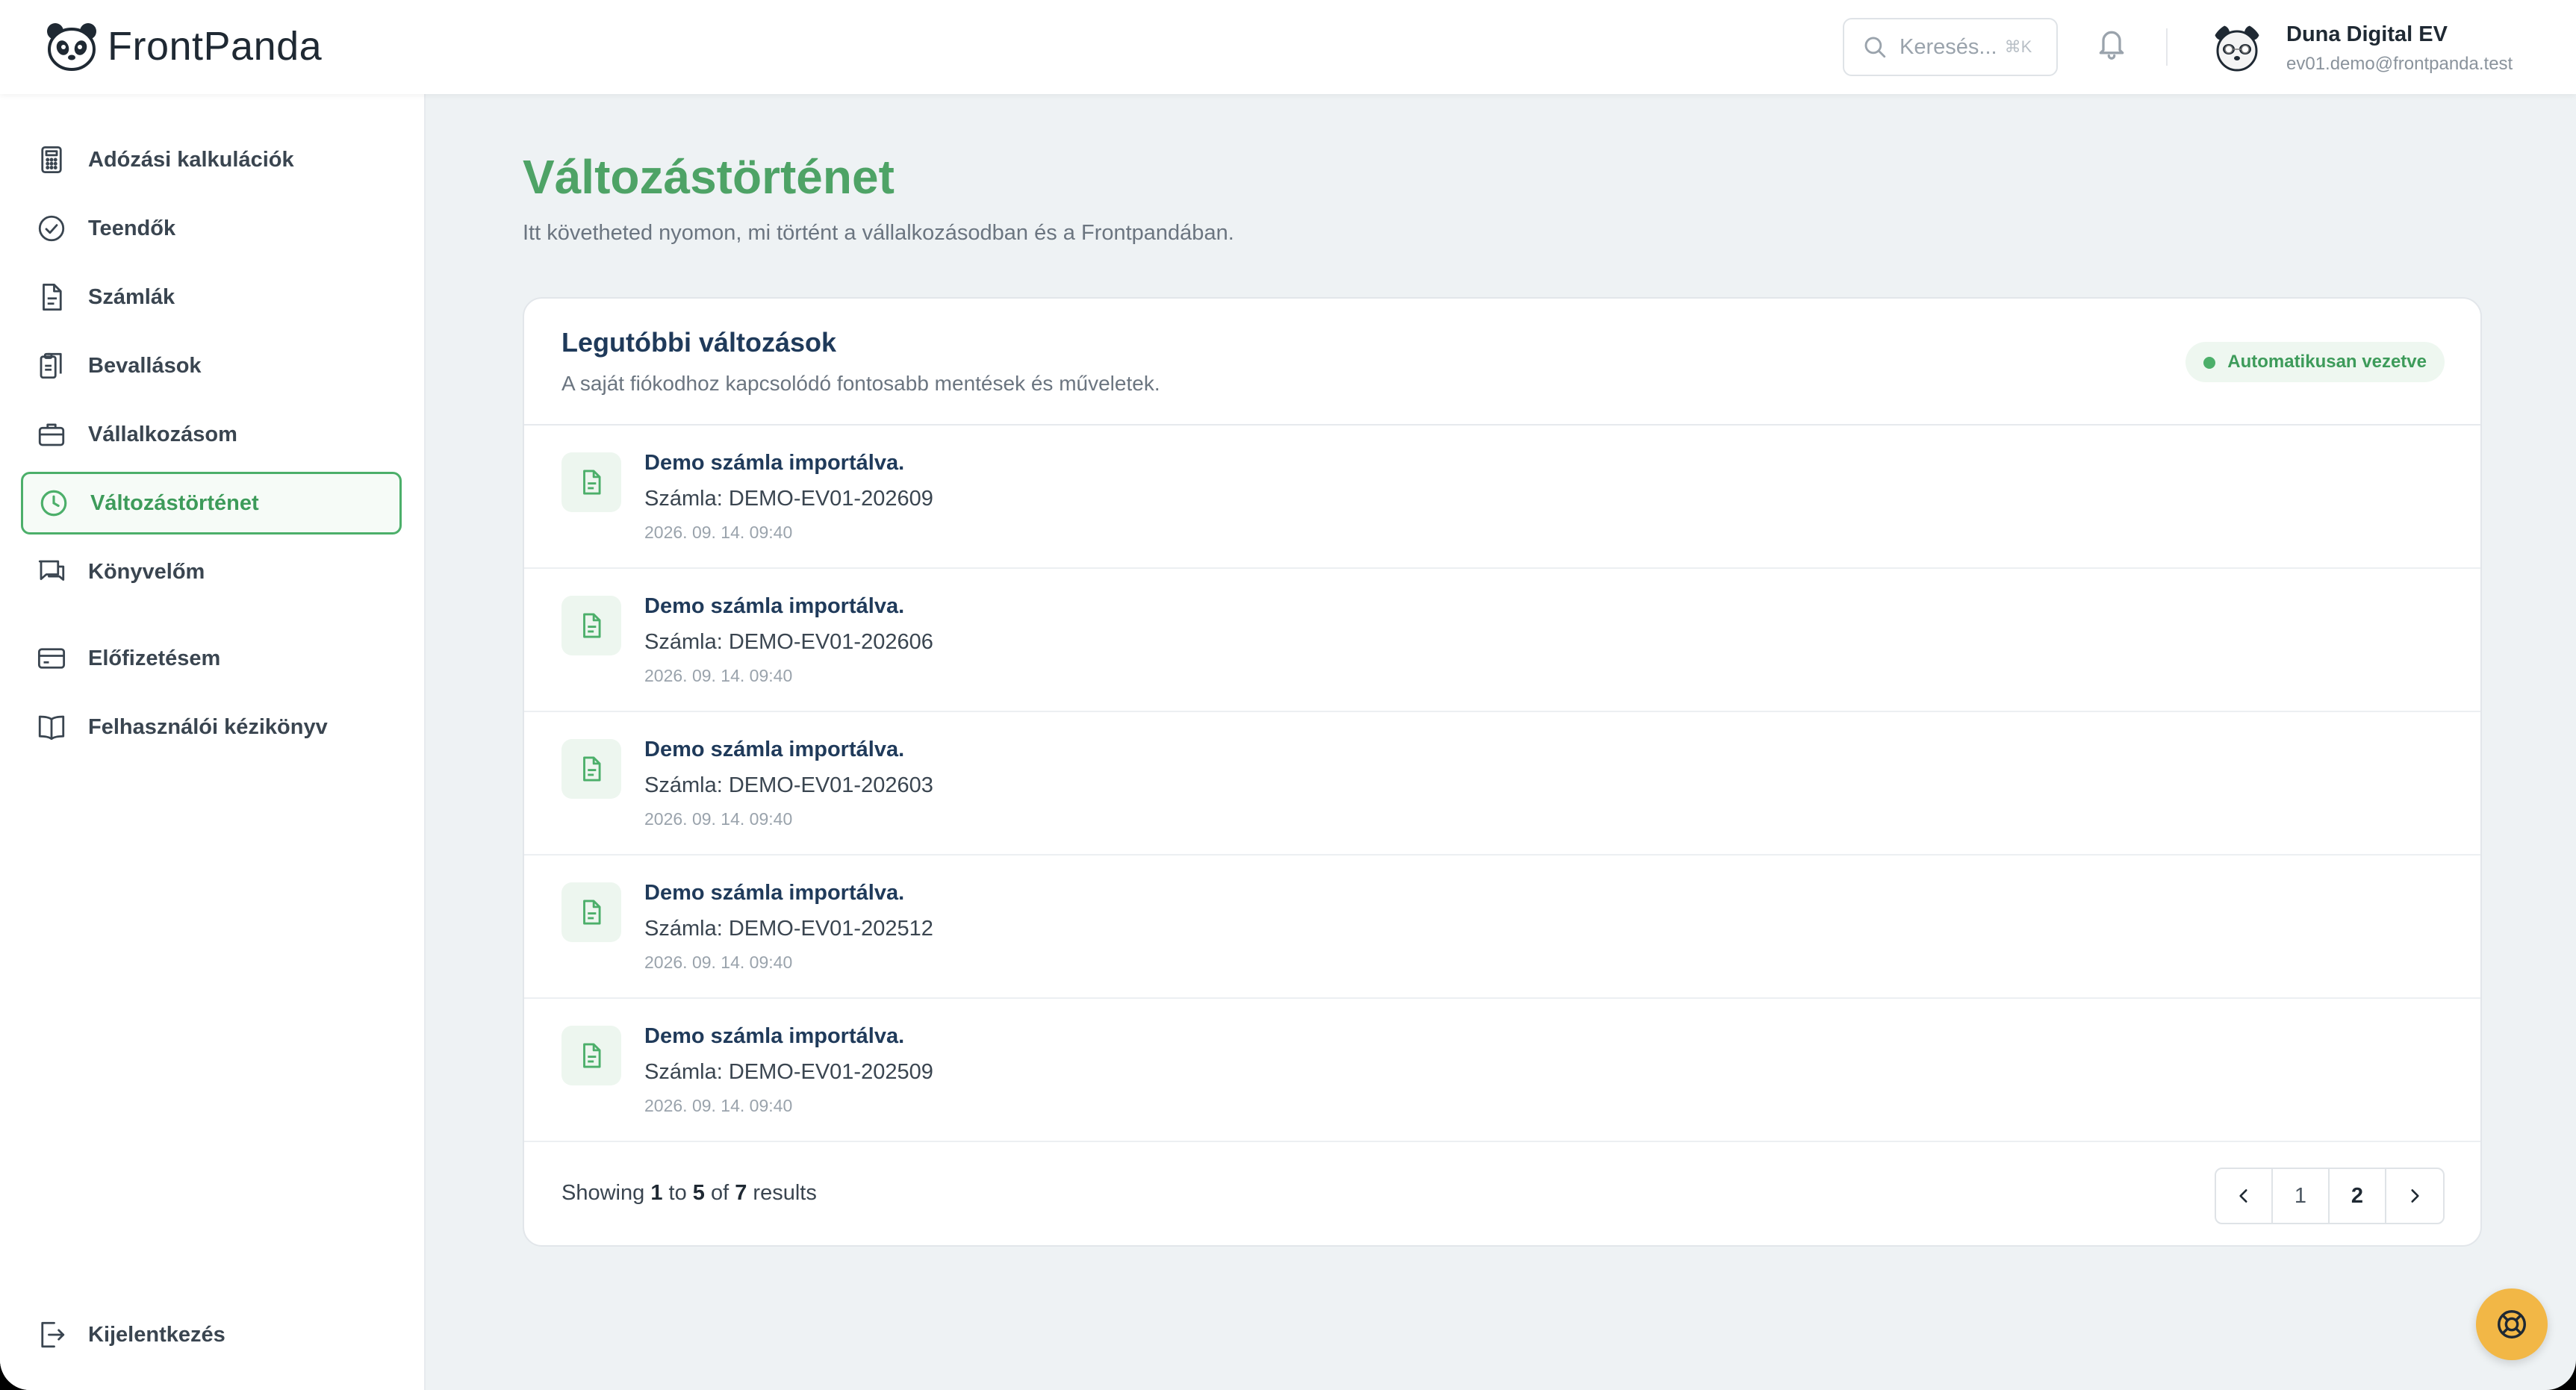 The height and width of the screenshot is (1390, 2576). I want to click on app-logo: FrontPanda, so click(183, 47).